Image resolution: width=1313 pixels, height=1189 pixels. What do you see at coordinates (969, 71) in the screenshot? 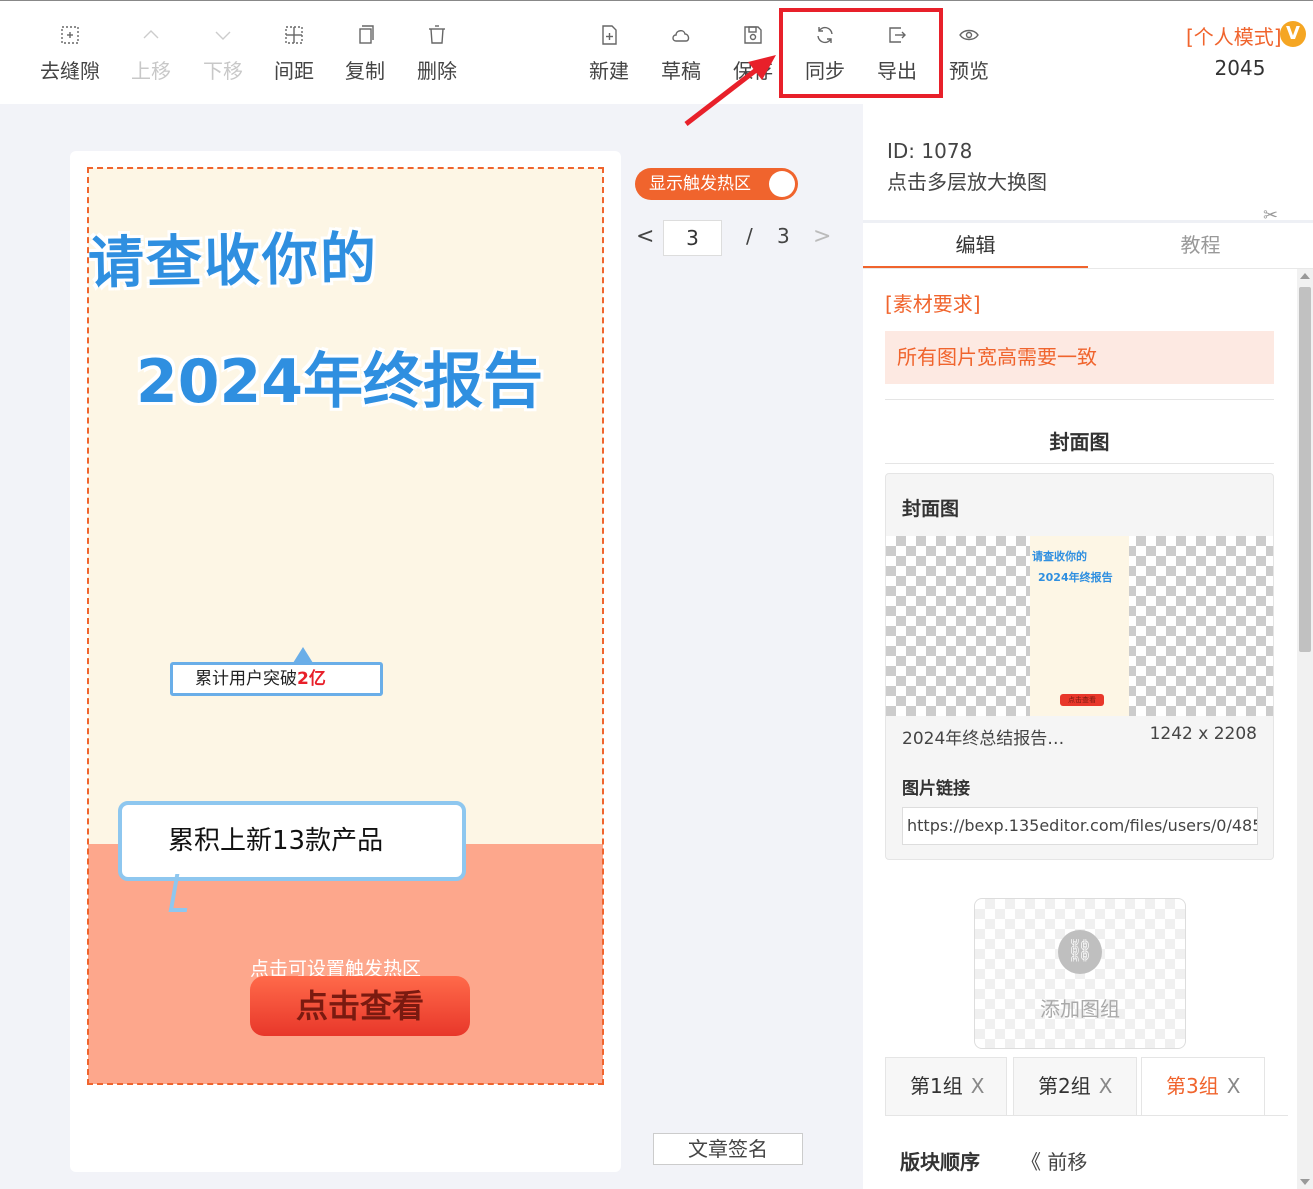
I see `preview-label: 预览` at bounding box center [969, 71].